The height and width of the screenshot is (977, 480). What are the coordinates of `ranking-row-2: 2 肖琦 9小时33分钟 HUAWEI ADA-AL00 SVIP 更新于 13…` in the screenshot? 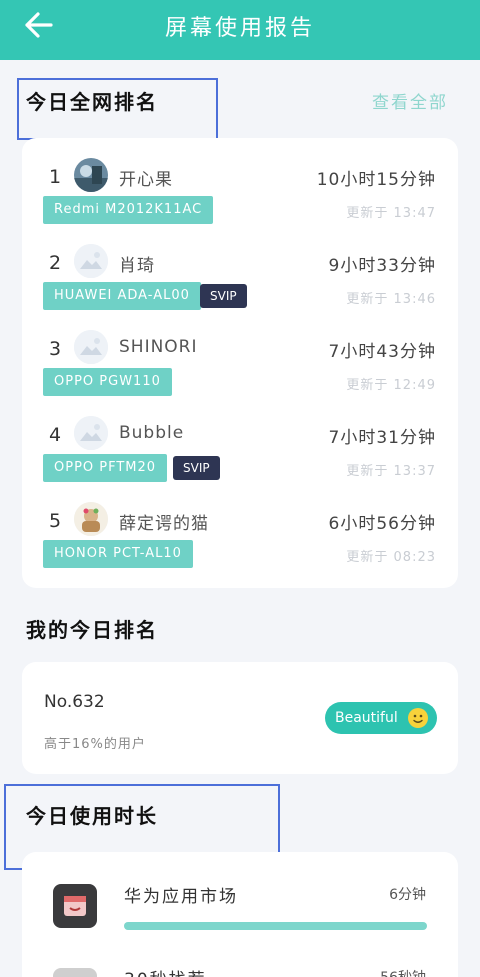 It's located at (240, 267).